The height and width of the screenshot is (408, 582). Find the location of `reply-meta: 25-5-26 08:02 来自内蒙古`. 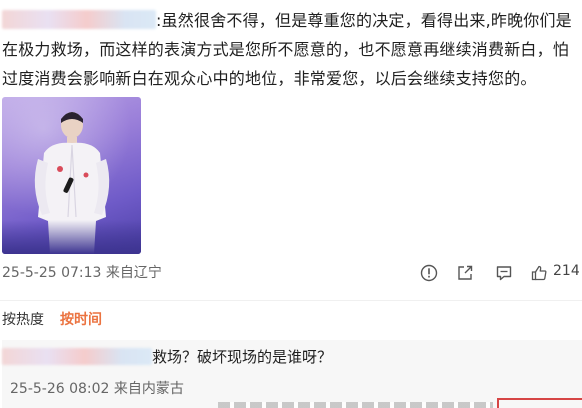

reply-meta: 25-5-26 08:02 来自内蒙古 is located at coordinates (97, 389).